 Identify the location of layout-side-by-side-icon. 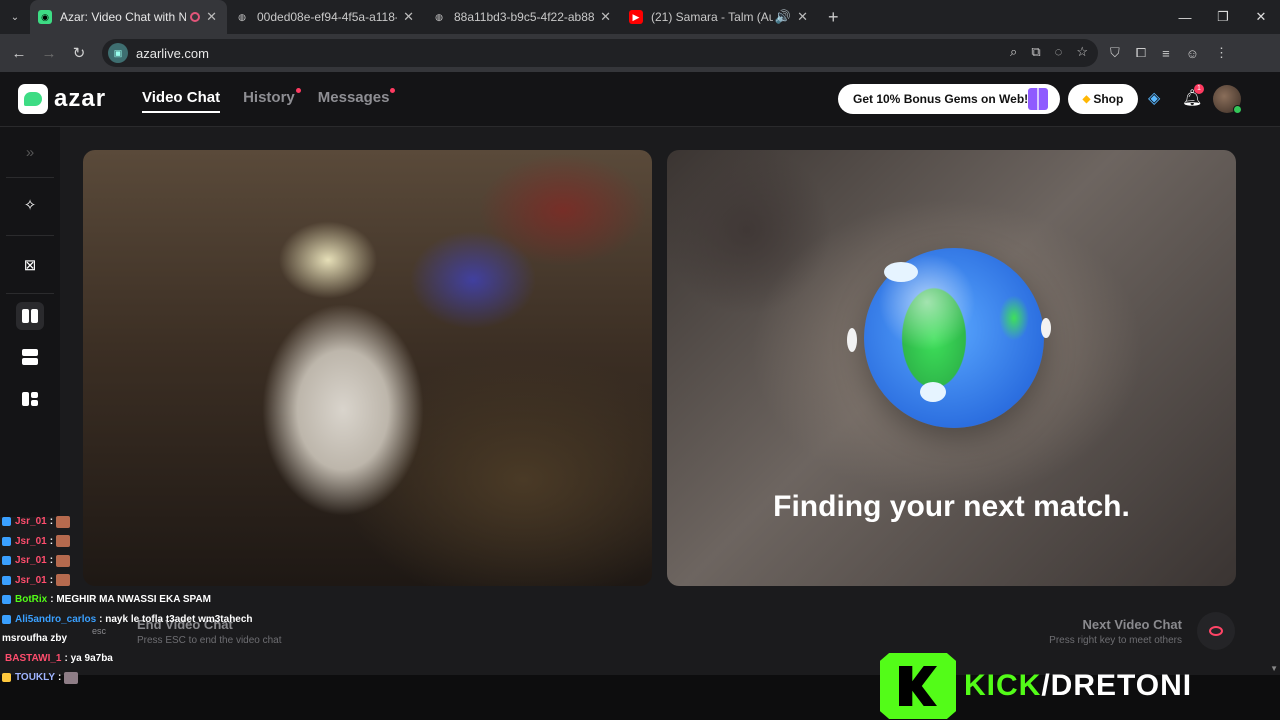
(30, 316).